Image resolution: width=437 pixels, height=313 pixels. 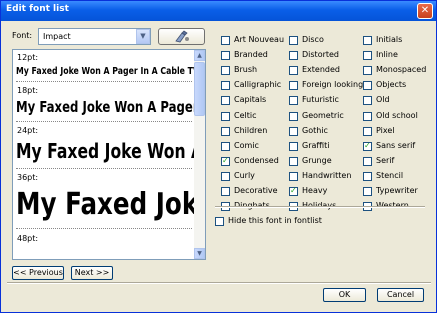 I want to click on category-label: Condensed, so click(x=256, y=160).